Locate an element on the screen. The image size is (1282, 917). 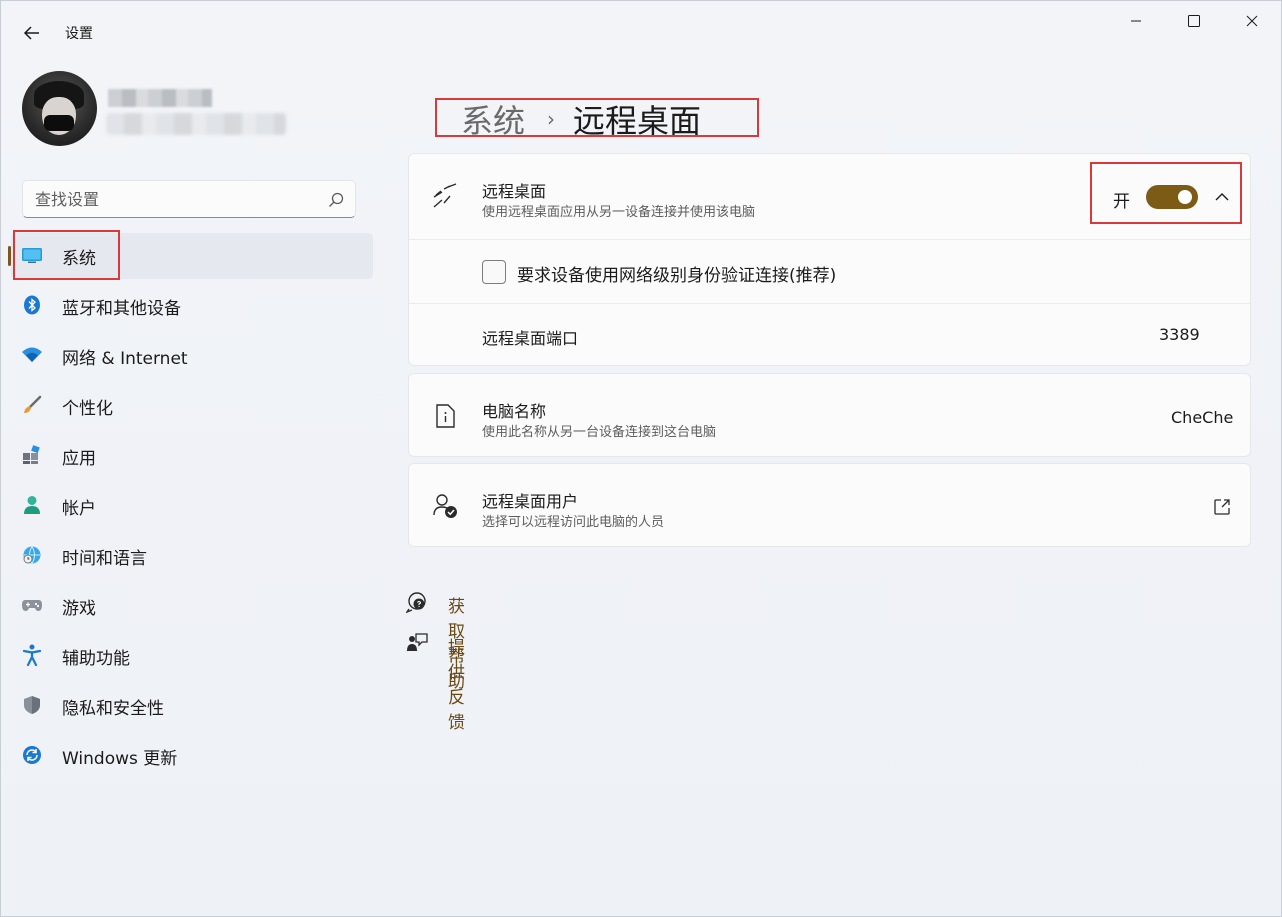
sidebar-item-accessibility: 辅助功能 is located at coordinates (192, 656).